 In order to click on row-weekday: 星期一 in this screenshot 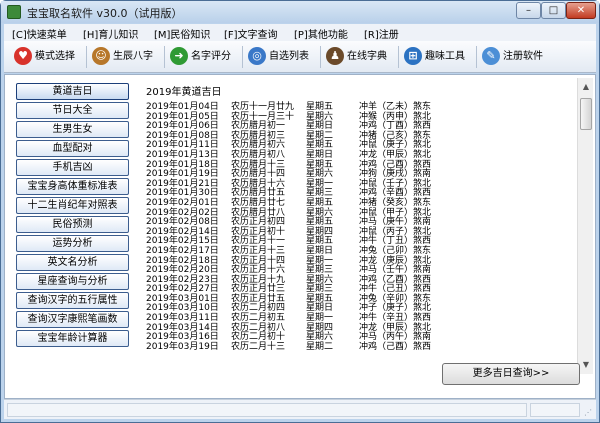, I will do `click(320, 318)`.